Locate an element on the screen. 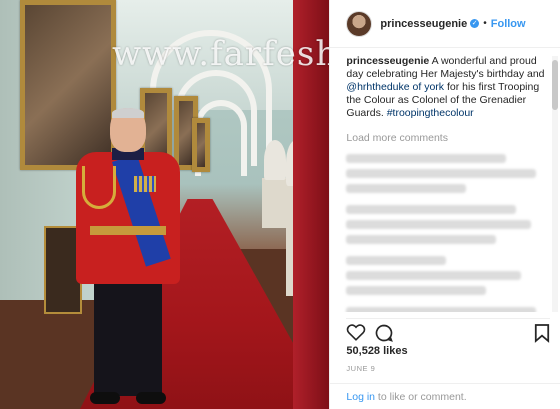  likes-count: 50,528 likes is located at coordinates (376, 351).